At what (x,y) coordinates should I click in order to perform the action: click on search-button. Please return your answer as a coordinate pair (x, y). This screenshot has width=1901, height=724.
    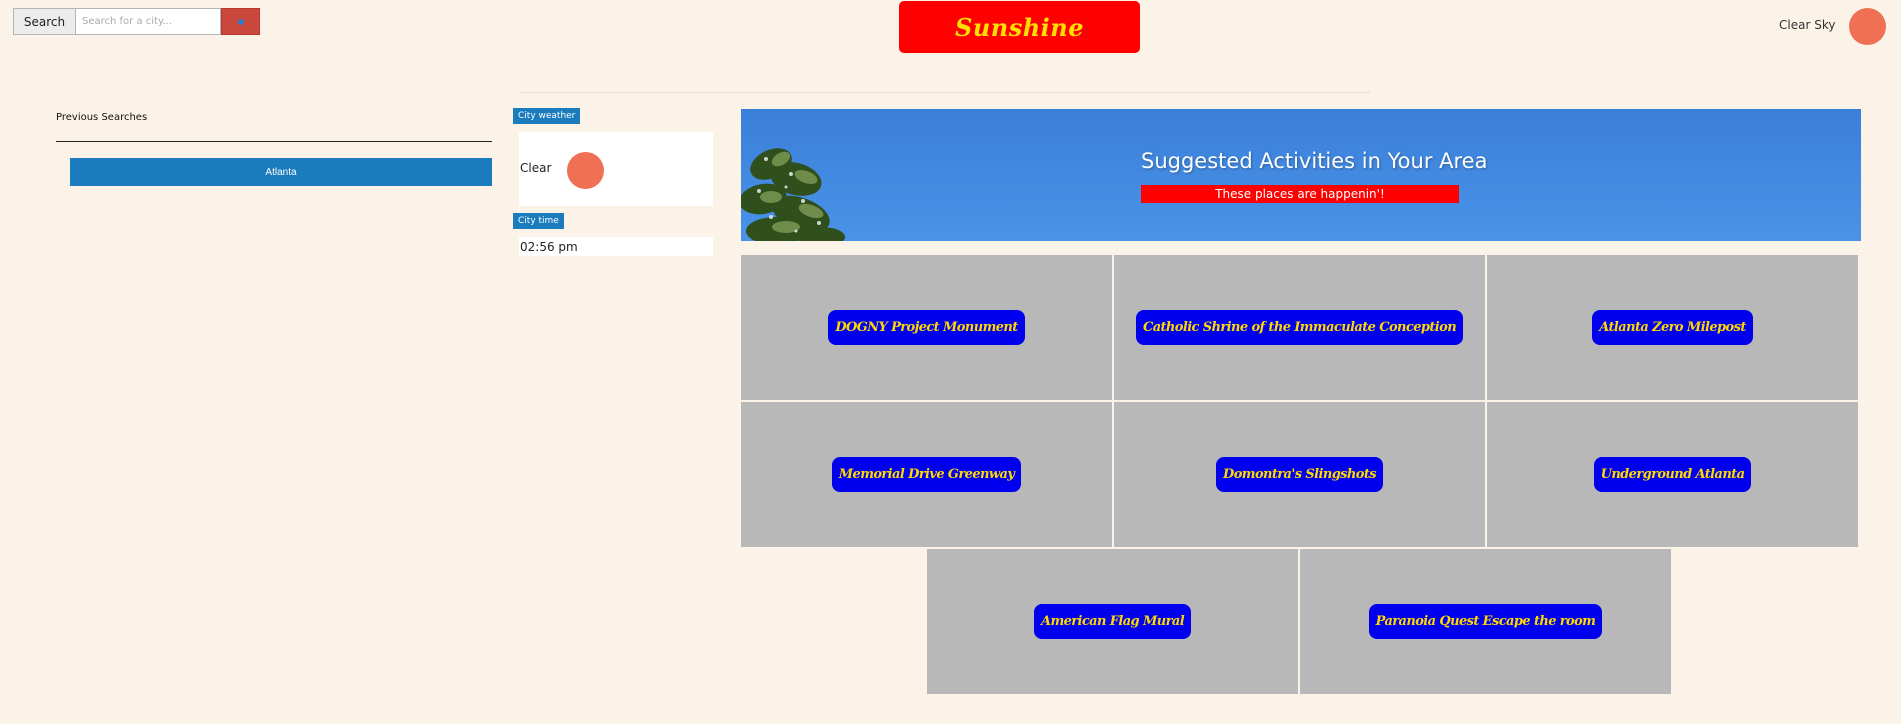
    Looking at the image, I should click on (240, 21).